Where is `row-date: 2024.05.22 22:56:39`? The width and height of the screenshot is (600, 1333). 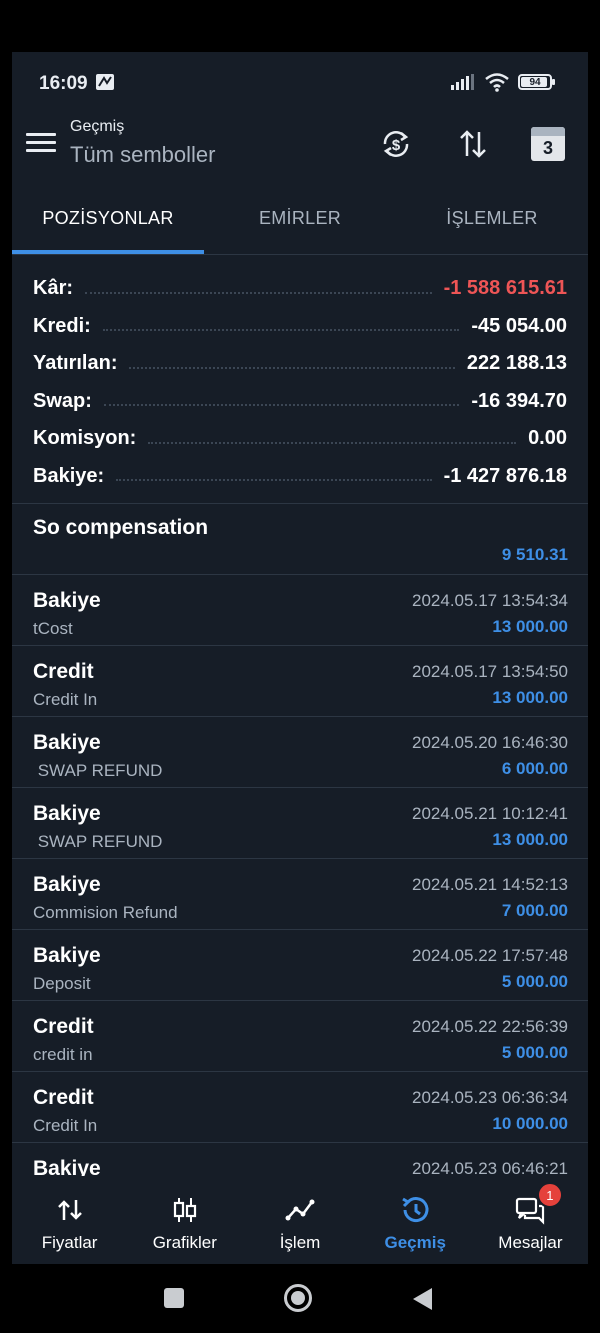
row-date: 2024.05.22 22:56:39 is located at coordinates (490, 1026).